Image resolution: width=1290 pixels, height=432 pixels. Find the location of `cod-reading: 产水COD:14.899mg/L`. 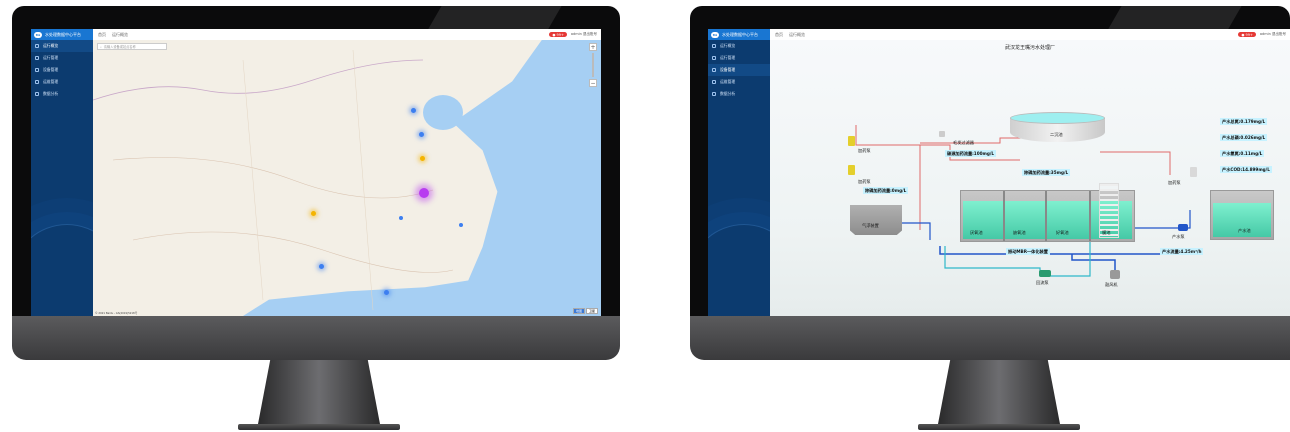

cod-reading: 产水COD:14.899mg/L is located at coordinates (1246, 169).